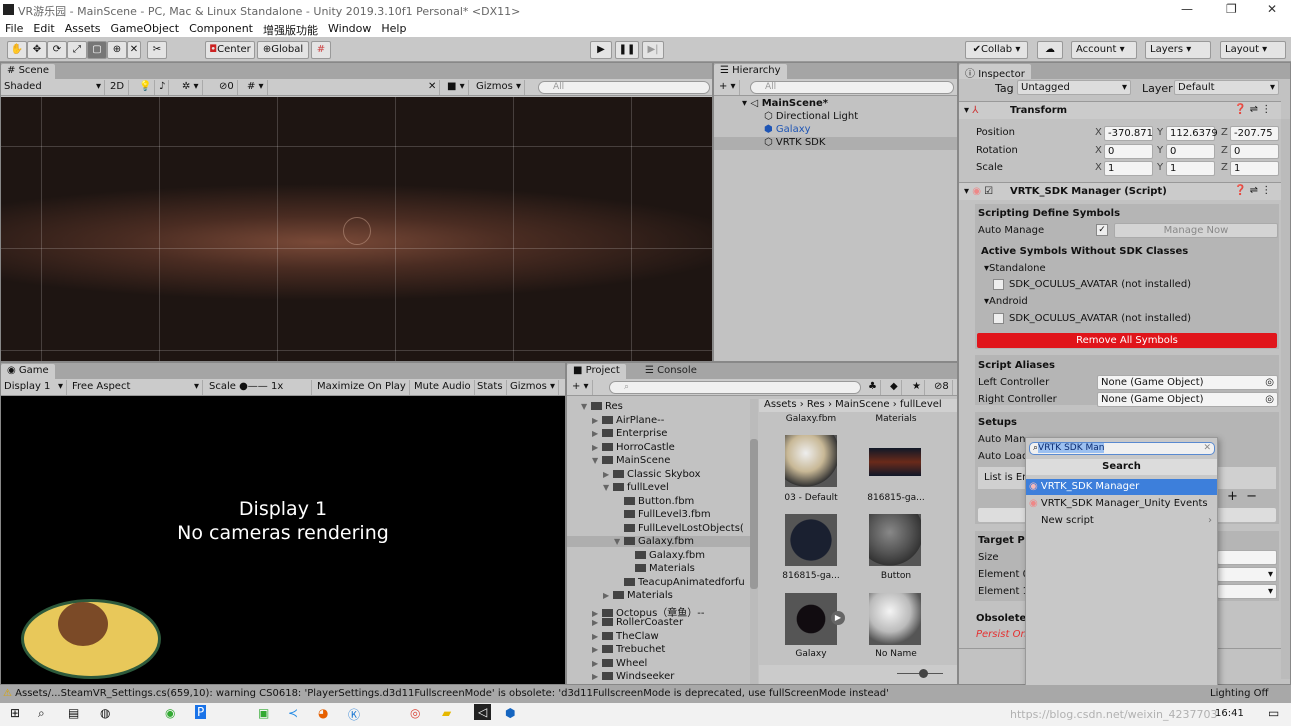 This screenshot has width=1291, height=726. I want to click on android-foldout: ▾Android, so click(1006, 301).